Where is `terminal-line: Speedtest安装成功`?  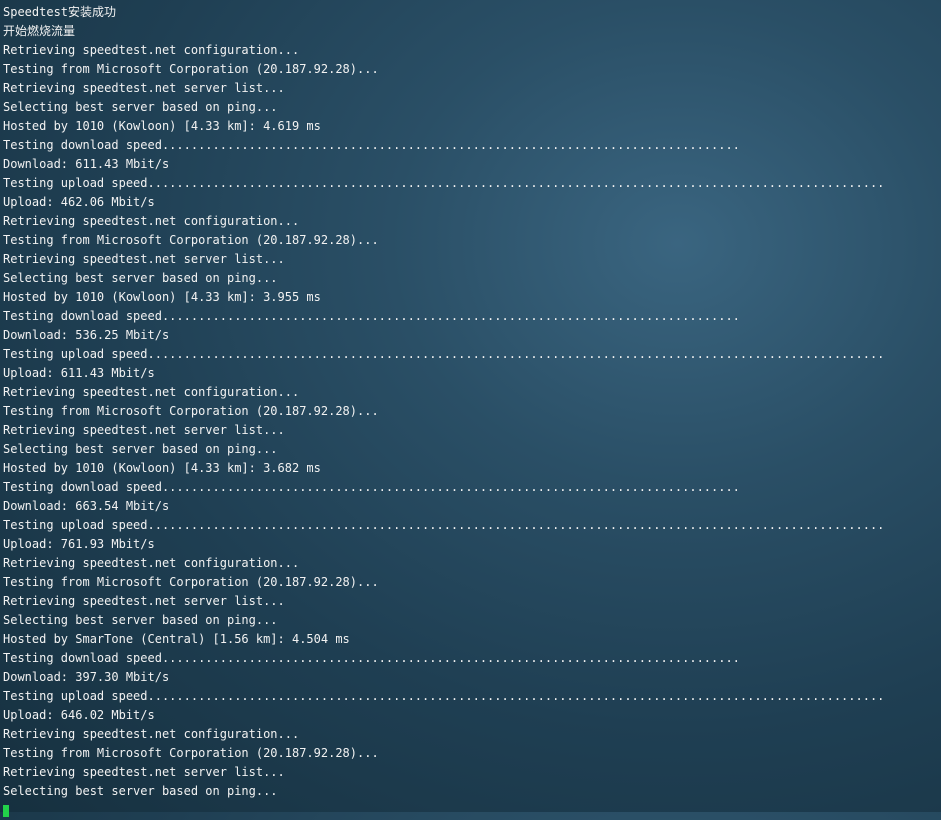
terminal-line: Speedtest安装成功 is located at coordinates (60, 12).